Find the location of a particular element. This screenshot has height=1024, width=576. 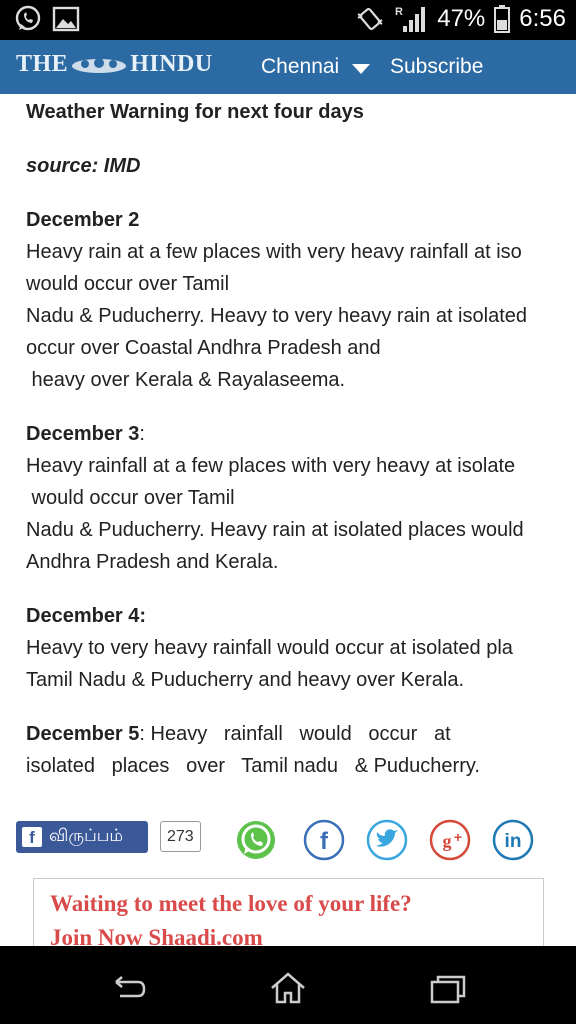

svg-text: g is located at coordinates (447, 841).